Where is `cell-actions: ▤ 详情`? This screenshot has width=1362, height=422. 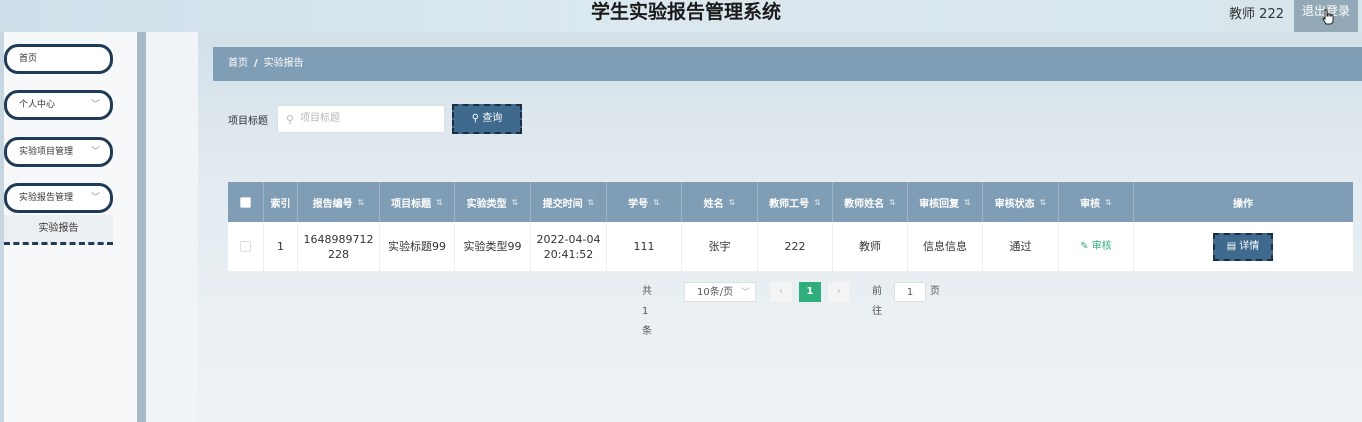 cell-actions: ▤ 详情 is located at coordinates (1243, 246).